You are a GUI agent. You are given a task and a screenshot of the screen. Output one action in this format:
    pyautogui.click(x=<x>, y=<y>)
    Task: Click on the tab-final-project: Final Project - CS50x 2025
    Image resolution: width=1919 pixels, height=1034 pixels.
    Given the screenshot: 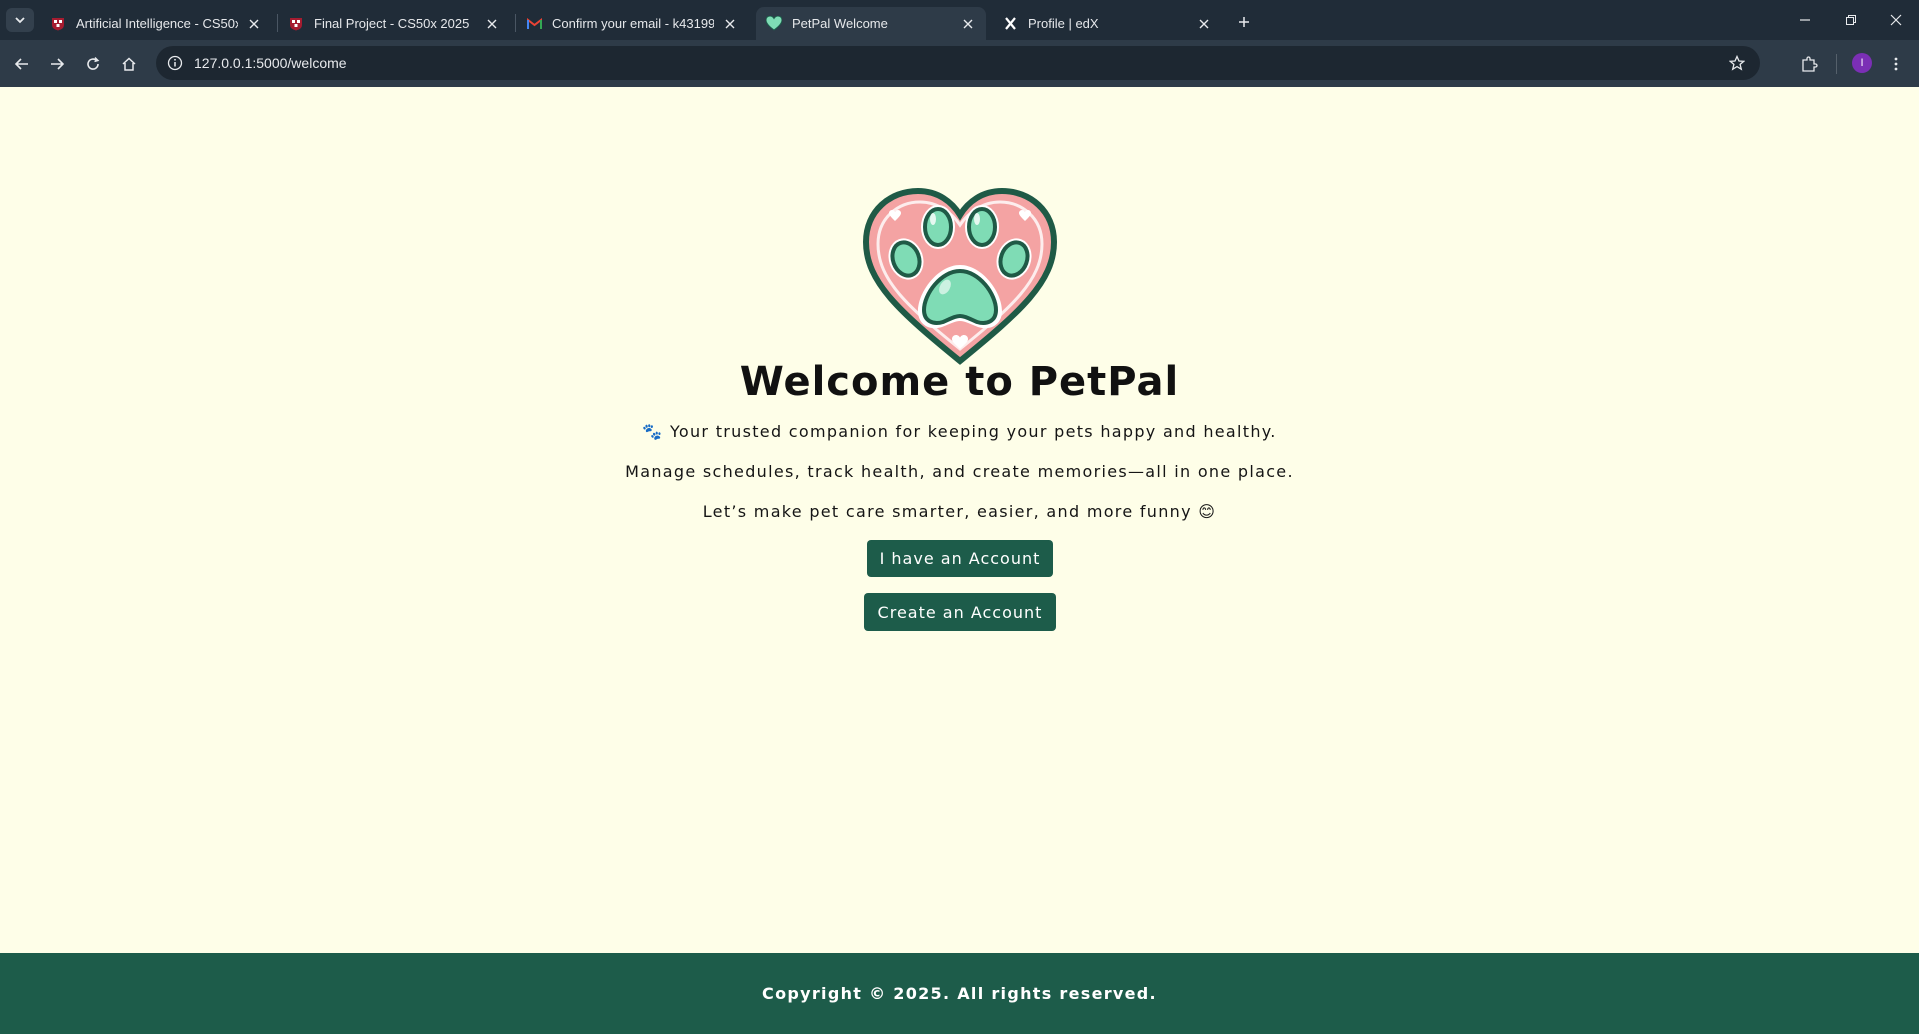 What is the action you would take?
    pyautogui.click(x=394, y=23)
    